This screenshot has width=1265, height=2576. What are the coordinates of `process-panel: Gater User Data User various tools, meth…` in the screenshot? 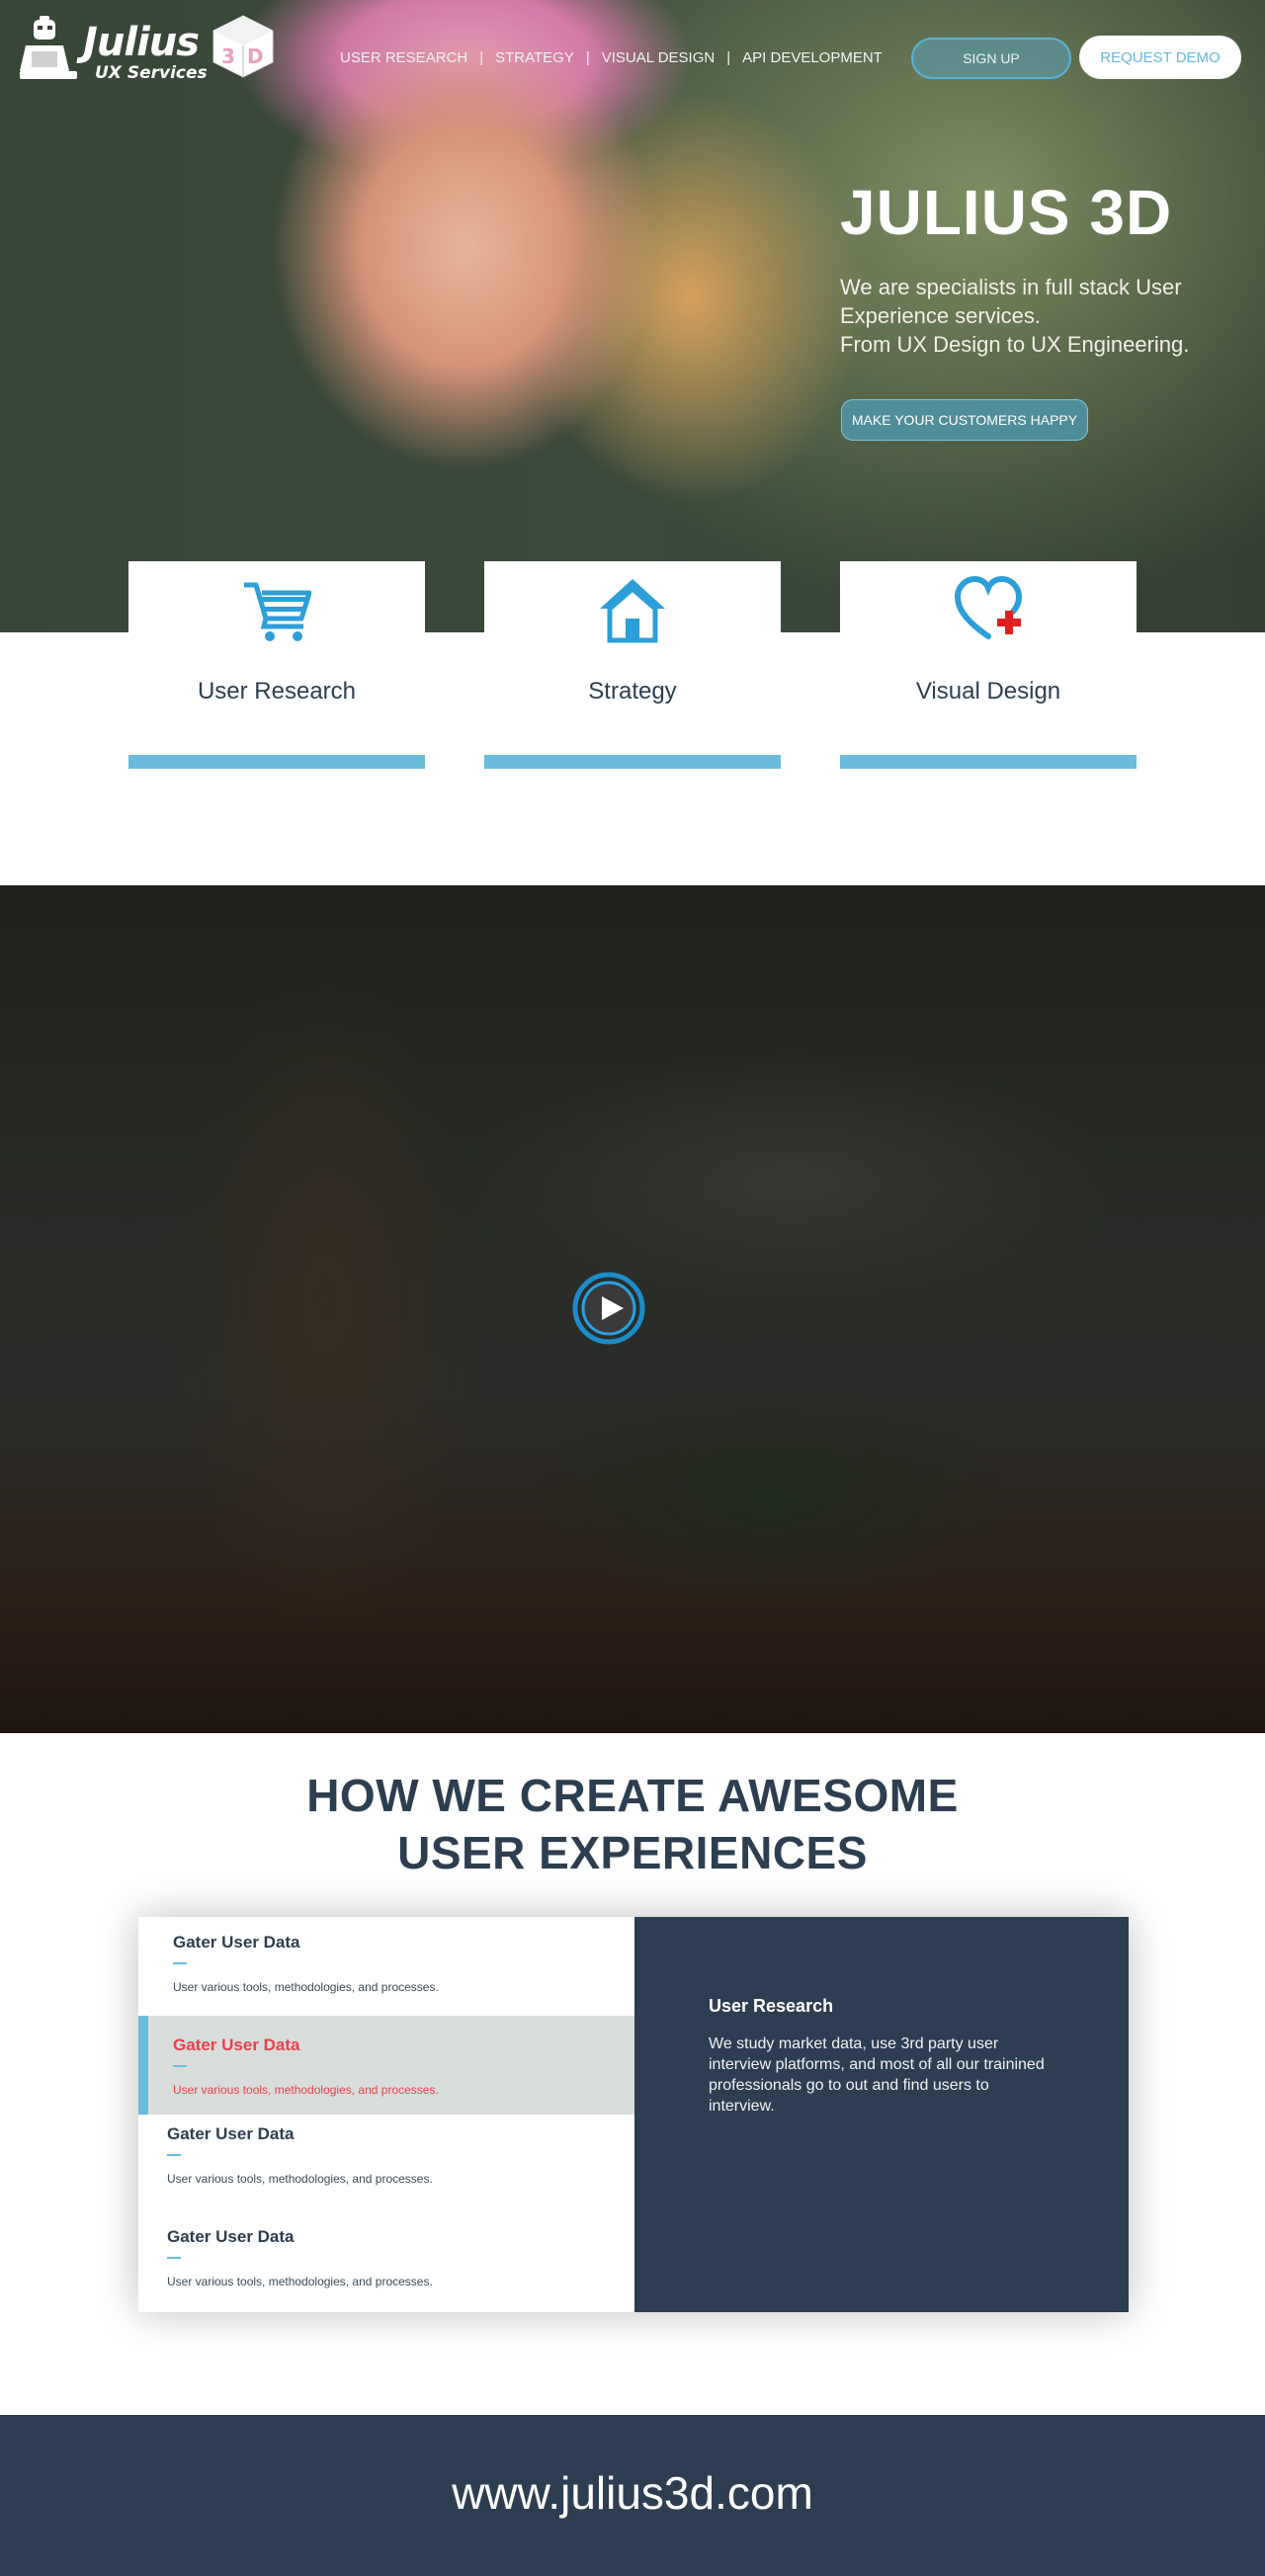 It's located at (633, 2114).